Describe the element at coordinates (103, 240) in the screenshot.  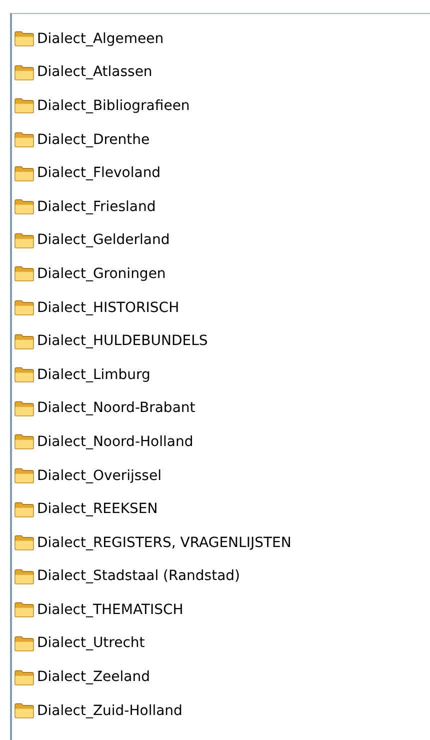
I see `folder-name: Dialect_Gelderland` at that location.